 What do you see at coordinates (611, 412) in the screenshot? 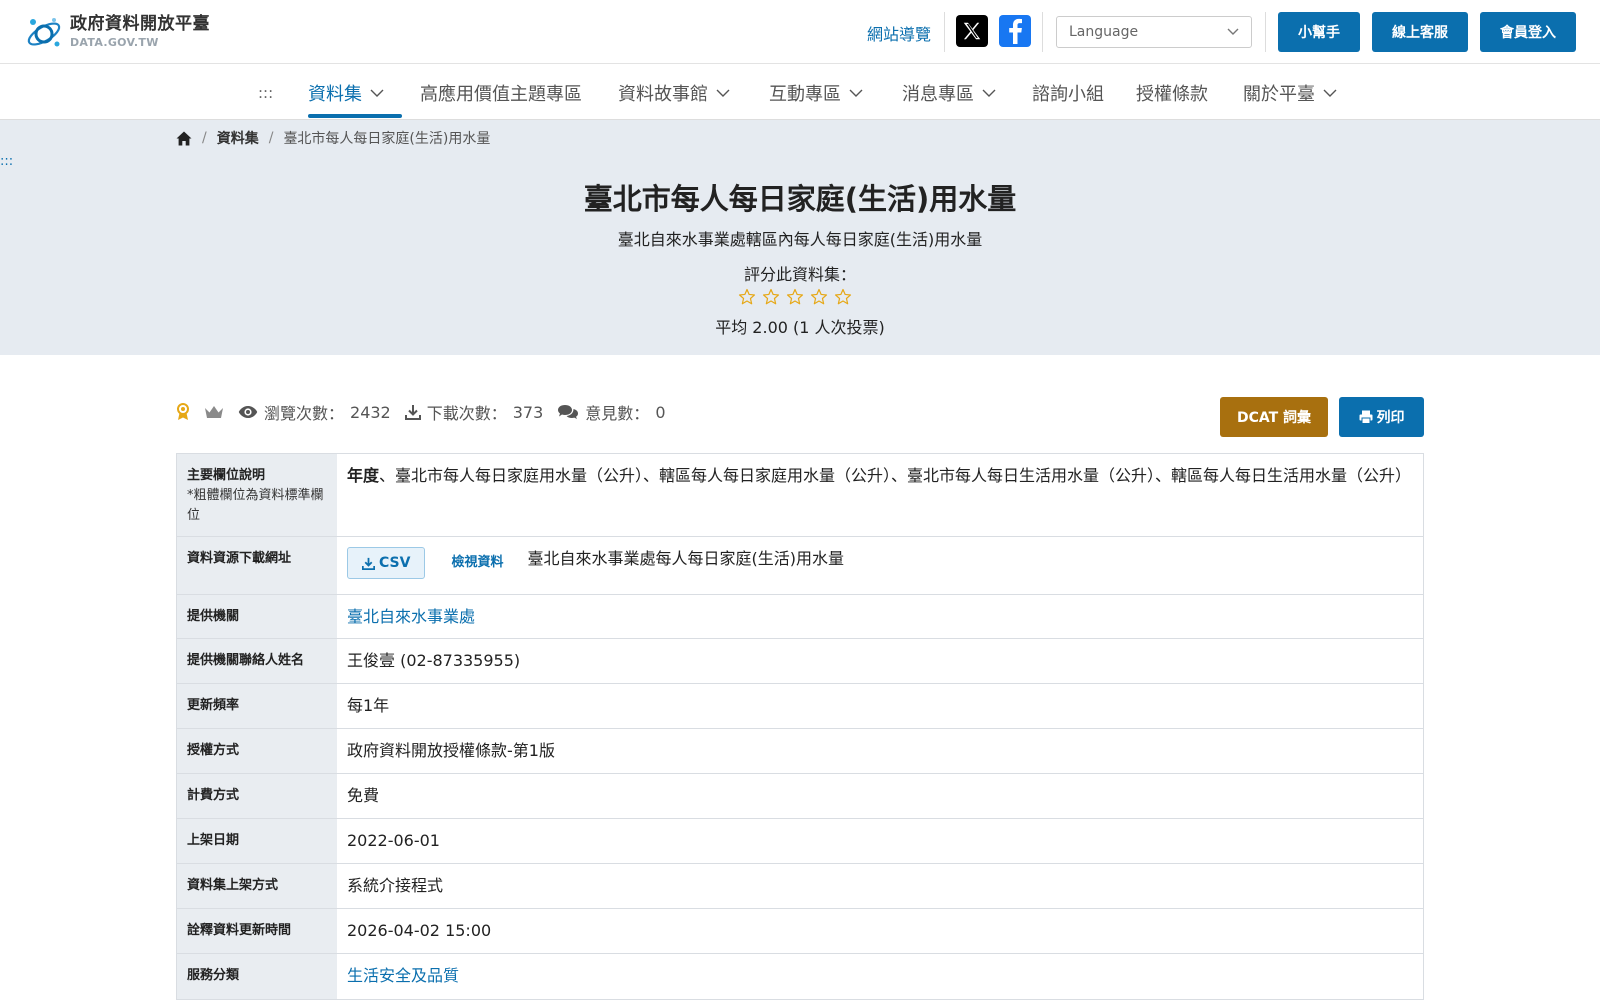
I see `comment-count: 意見數： 0` at bounding box center [611, 412].